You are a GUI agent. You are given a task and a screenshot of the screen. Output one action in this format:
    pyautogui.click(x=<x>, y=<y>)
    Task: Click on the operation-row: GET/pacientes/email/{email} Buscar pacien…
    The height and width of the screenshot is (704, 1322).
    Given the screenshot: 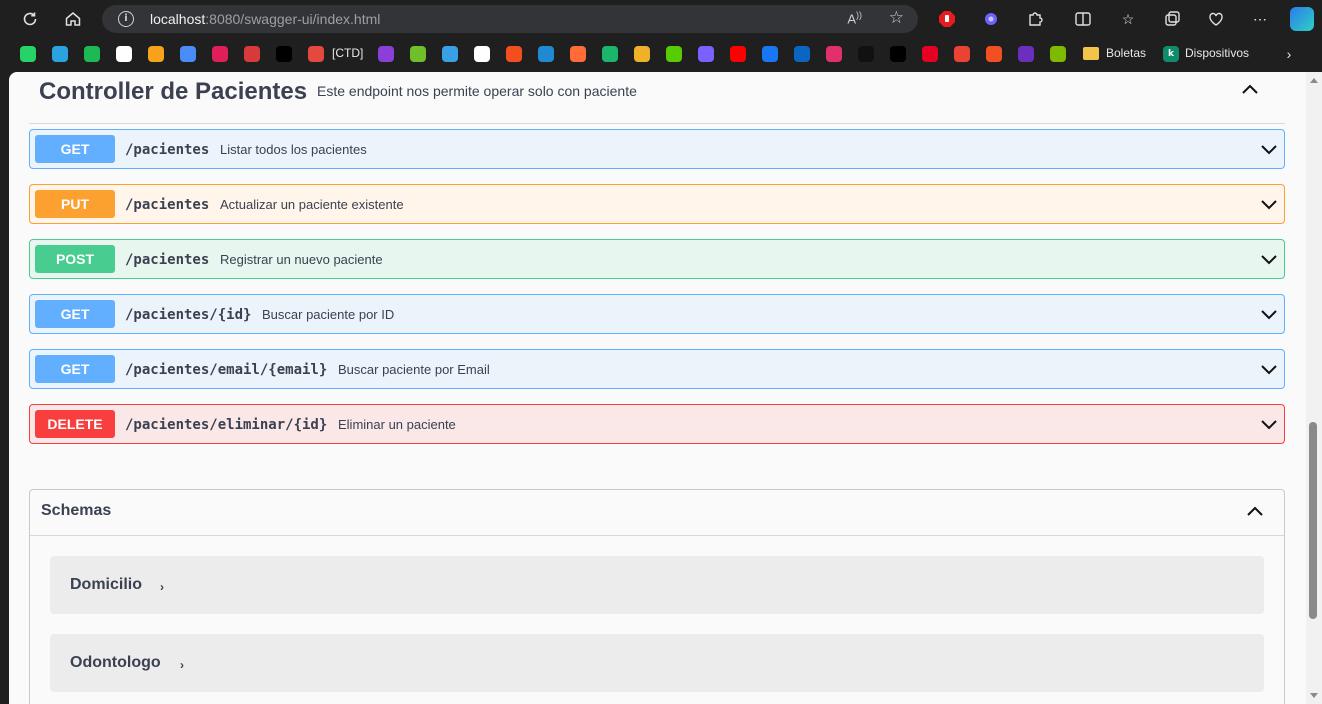 What is the action you would take?
    pyautogui.click(x=657, y=369)
    